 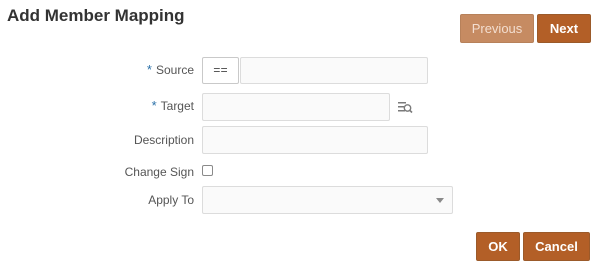 I want to click on cancel-button: Cancel, so click(x=556, y=246).